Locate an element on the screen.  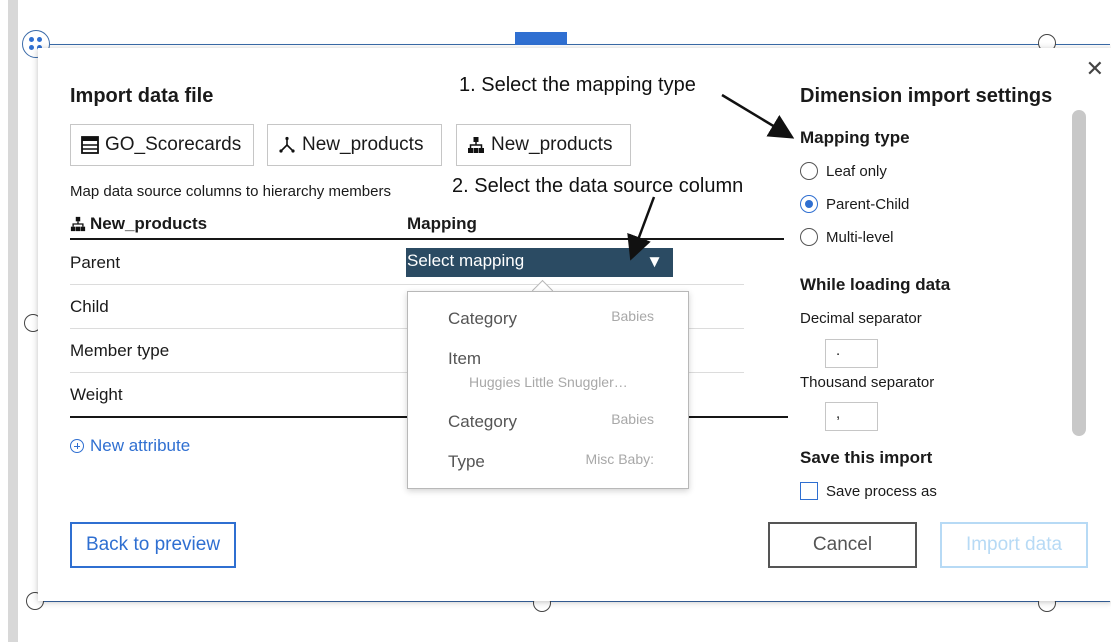
annotation-arrows is located at coordinates (711, 177).